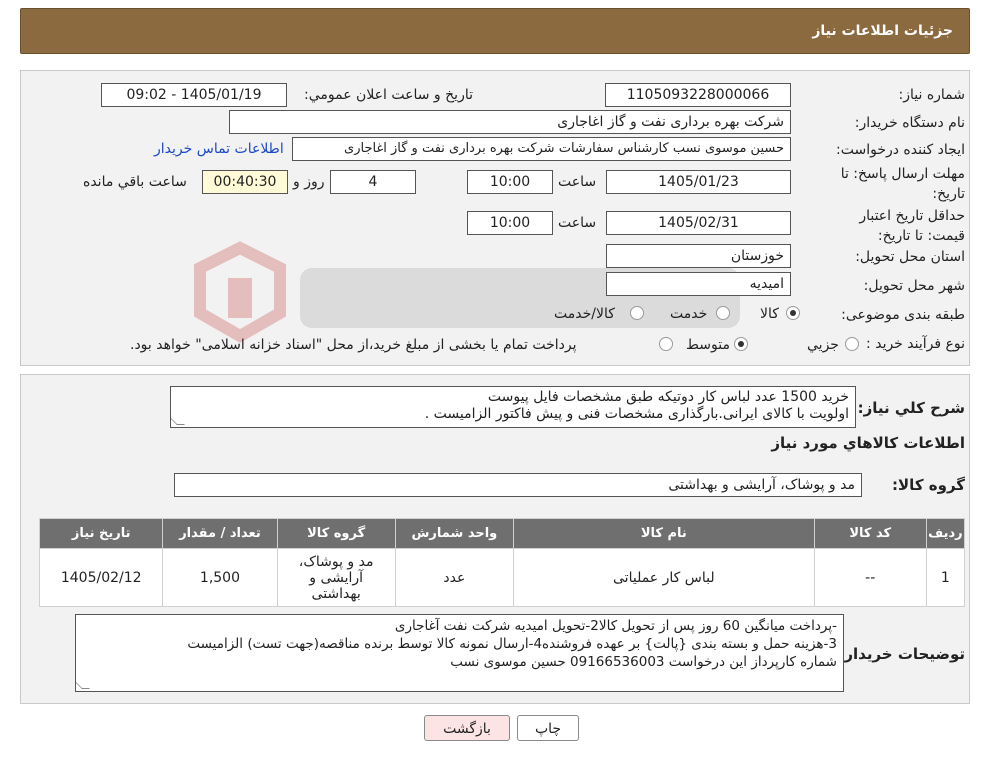  What do you see at coordinates (698, 256) in the screenshot?
I see `province-field: خوزستان` at bounding box center [698, 256].